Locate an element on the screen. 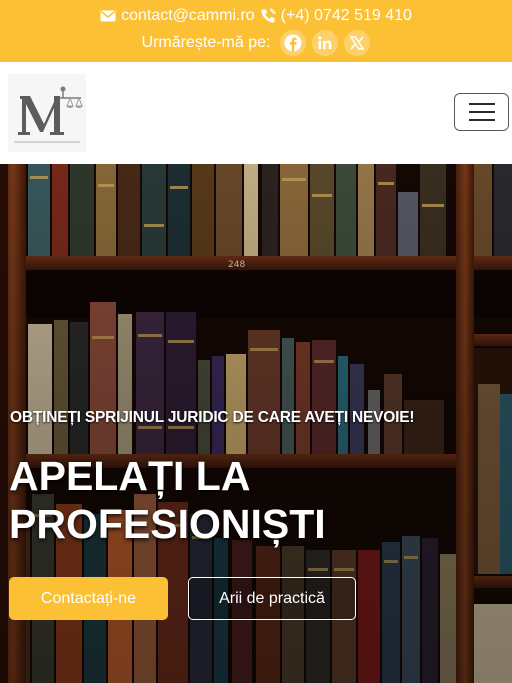 The width and height of the screenshot is (512, 683). linkedin-icon is located at coordinates (325, 43).